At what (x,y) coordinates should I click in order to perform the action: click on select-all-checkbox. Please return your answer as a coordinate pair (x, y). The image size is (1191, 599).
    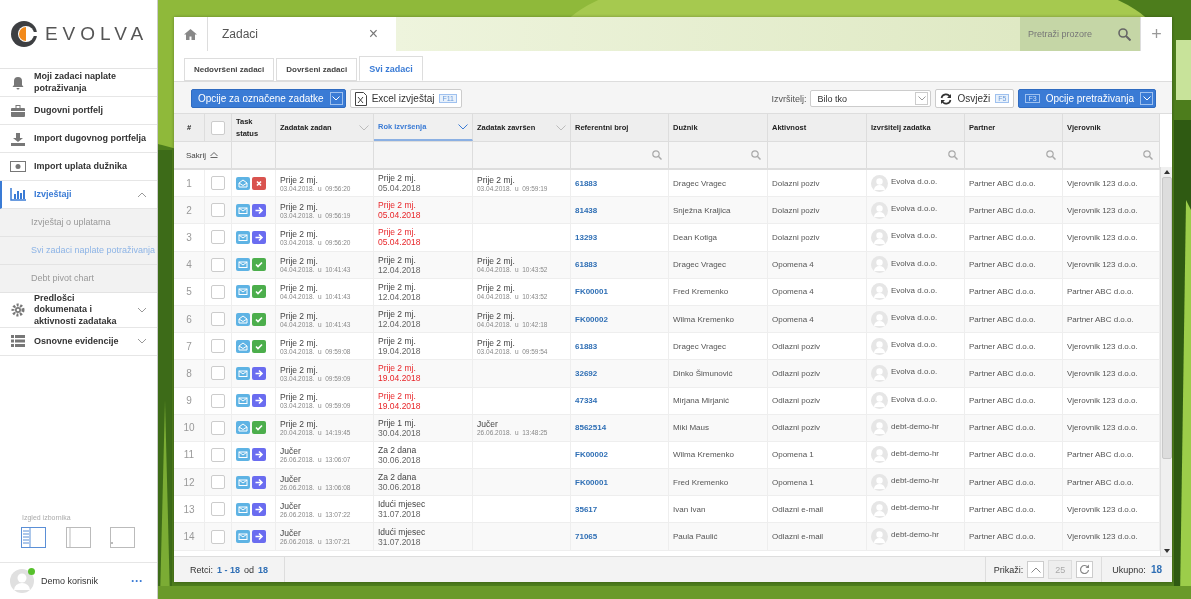
    Looking at the image, I should click on (218, 127).